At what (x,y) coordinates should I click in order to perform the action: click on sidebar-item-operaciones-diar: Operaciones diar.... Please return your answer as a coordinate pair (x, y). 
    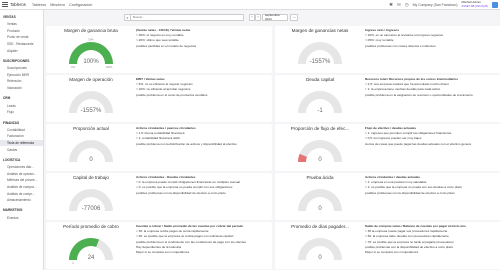
    Looking at the image, I should click on (21, 167).